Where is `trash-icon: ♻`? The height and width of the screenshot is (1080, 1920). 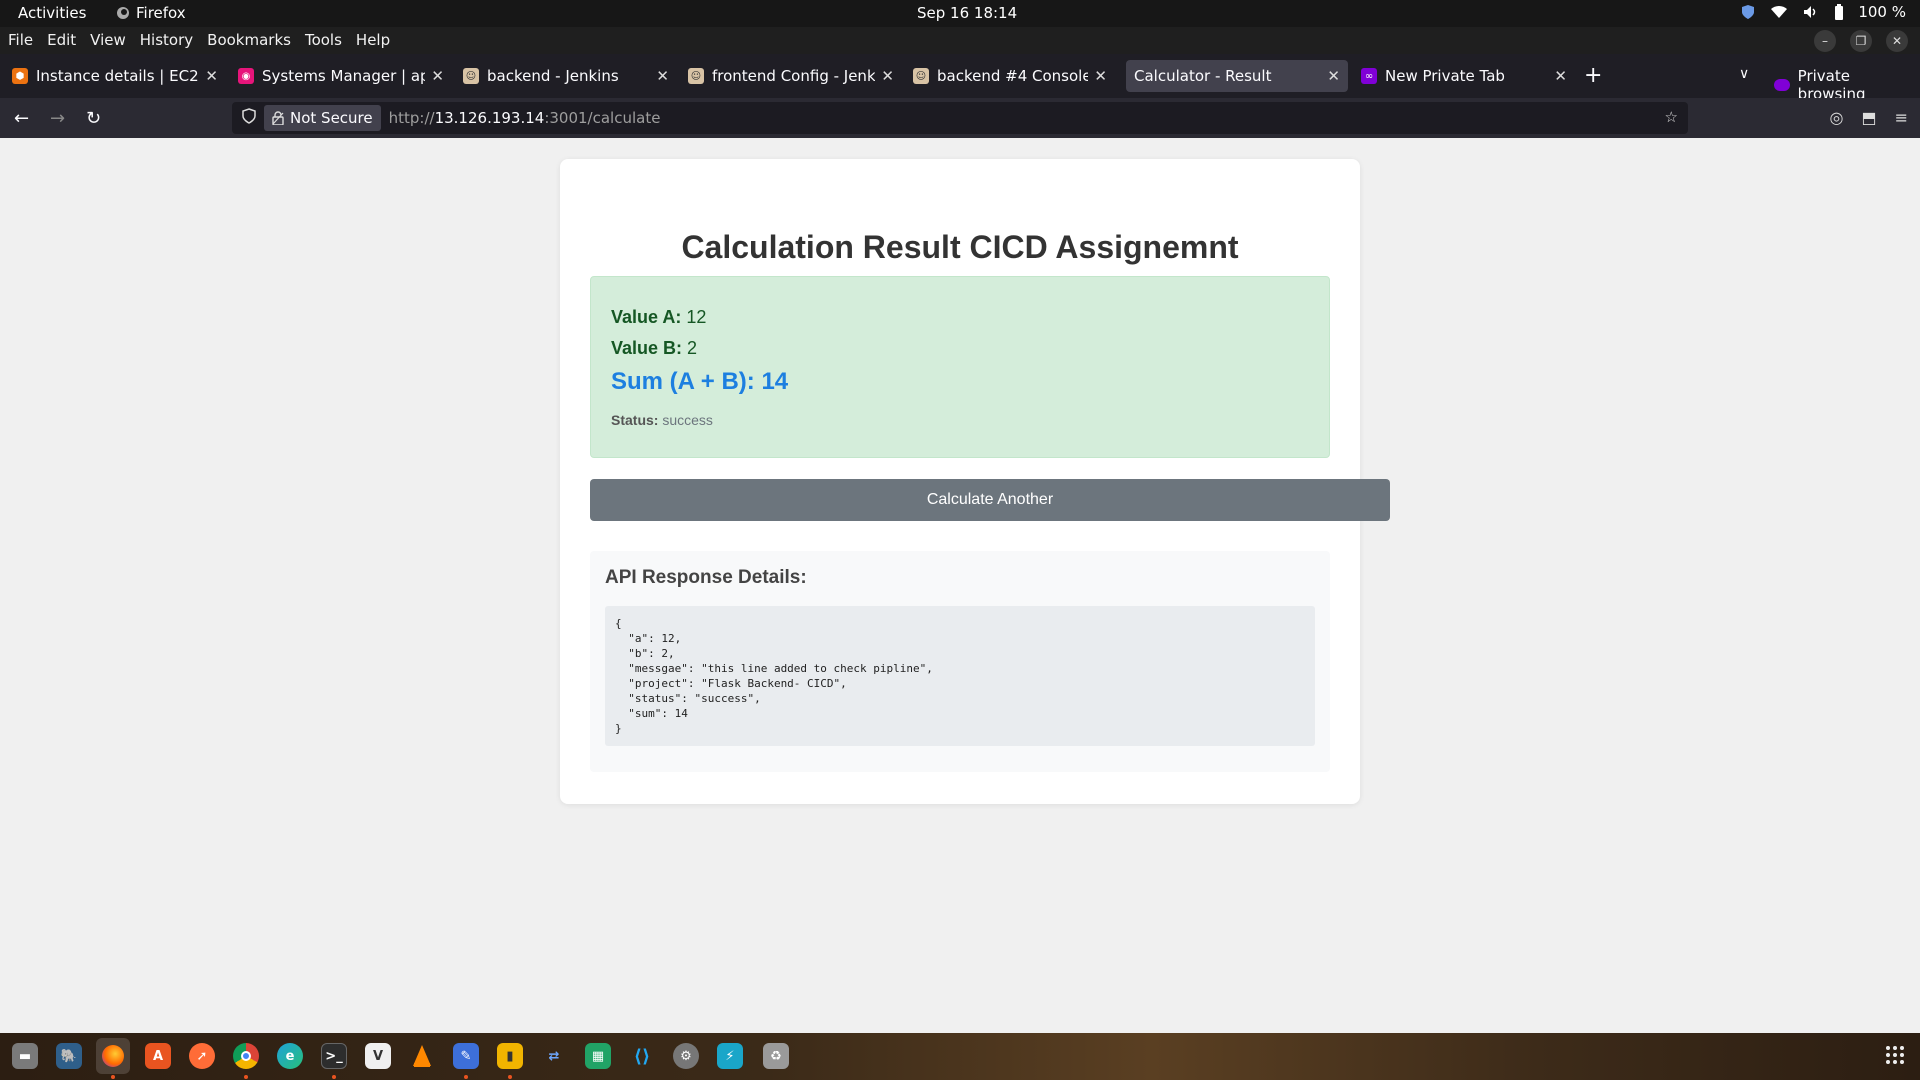
trash-icon: ♻ is located at coordinates (776, 1056).